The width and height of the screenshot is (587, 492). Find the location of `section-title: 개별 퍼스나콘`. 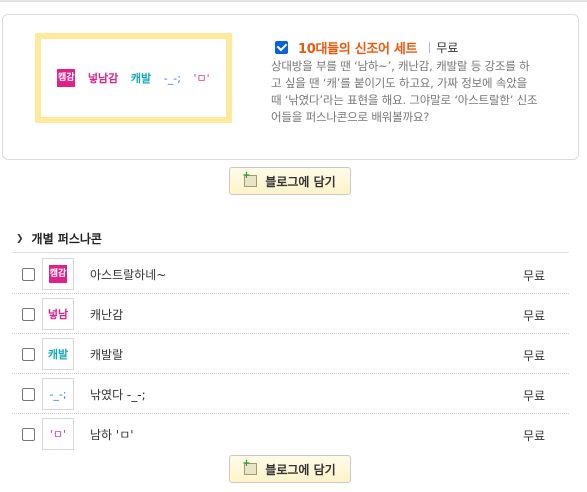

section-title: 개별 퍼스나콘 is located at coordinates (66, 239).